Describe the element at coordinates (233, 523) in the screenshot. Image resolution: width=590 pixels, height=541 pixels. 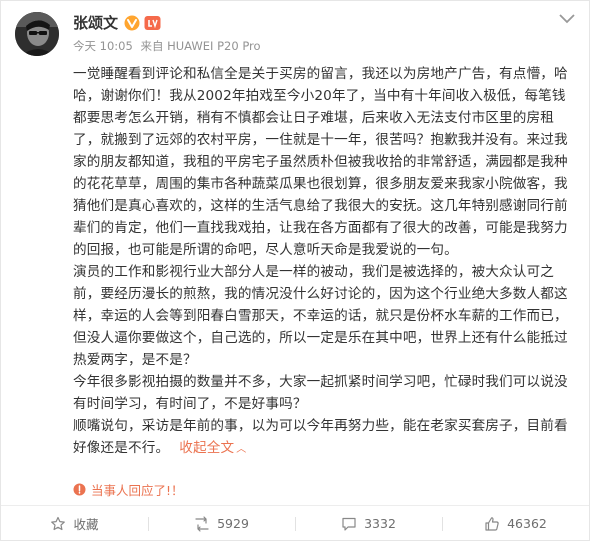
I see `repost-count: 5929` at that location.